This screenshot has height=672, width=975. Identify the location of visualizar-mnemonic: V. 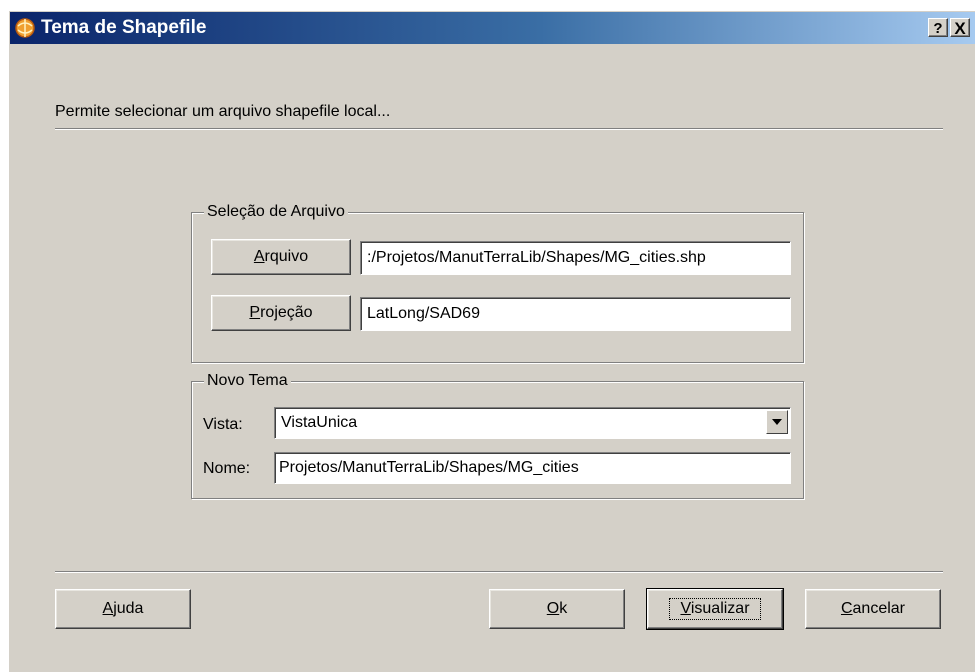
(685, 608).